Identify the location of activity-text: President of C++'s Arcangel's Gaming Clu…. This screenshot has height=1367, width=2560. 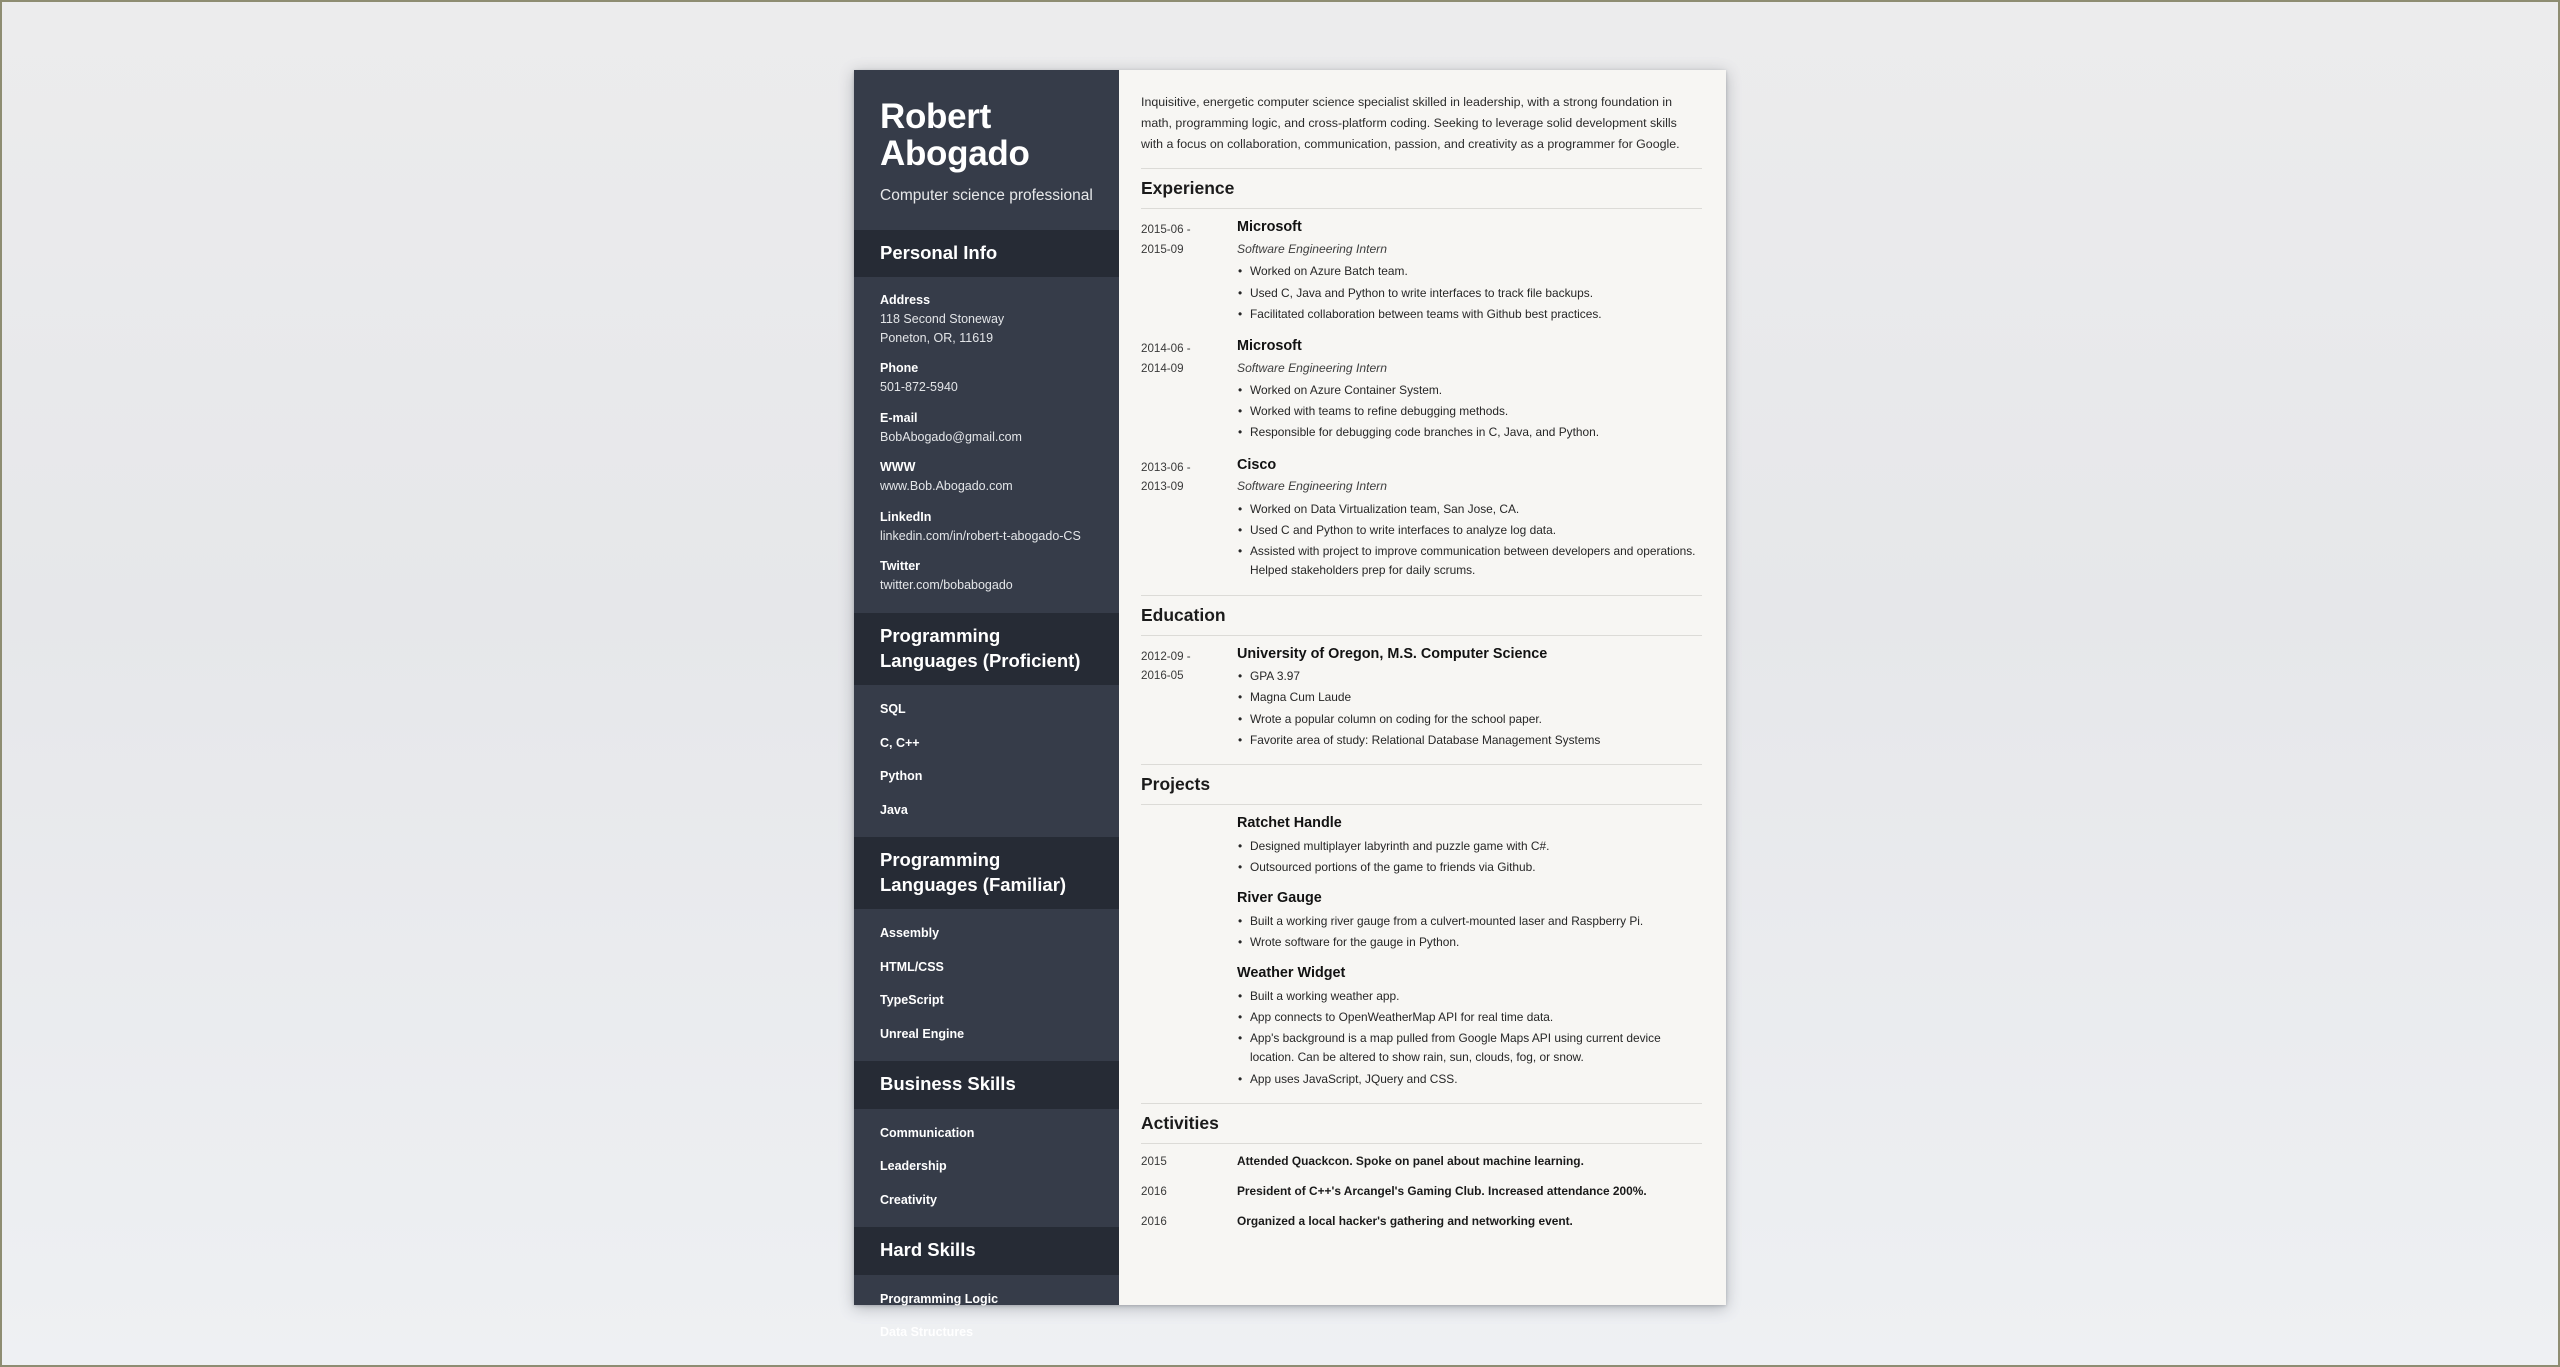
(1442, 1190).